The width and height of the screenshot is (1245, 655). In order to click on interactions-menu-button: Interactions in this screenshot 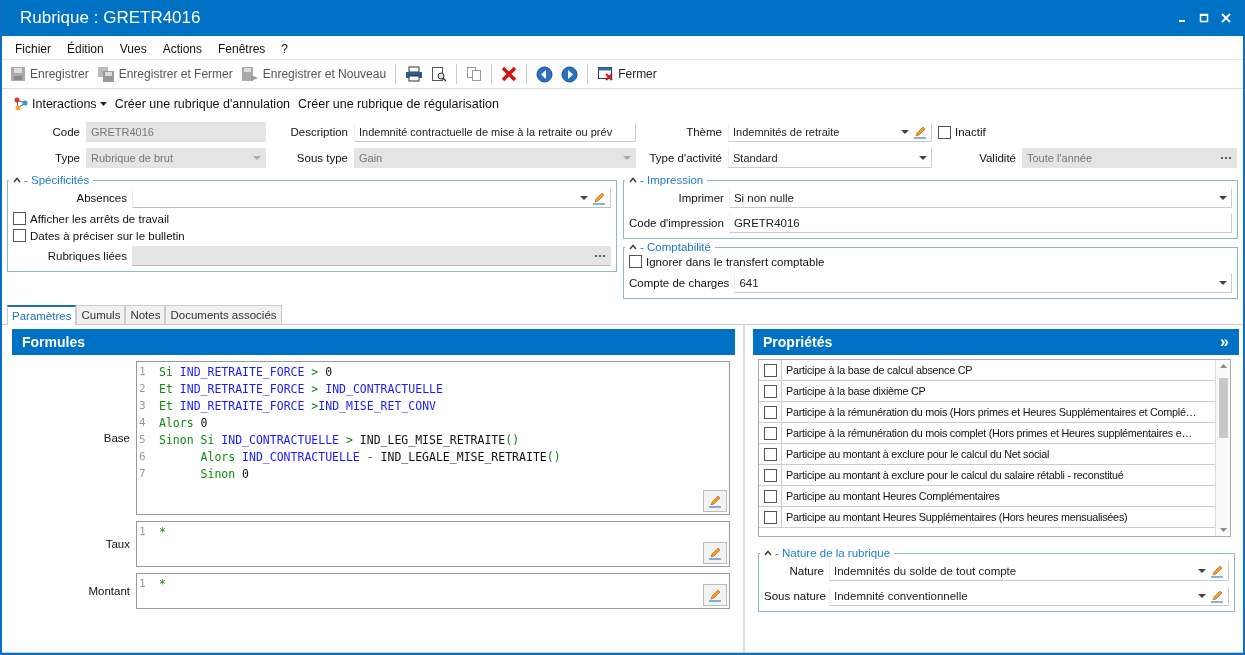, I will do `click(60, 104)`.